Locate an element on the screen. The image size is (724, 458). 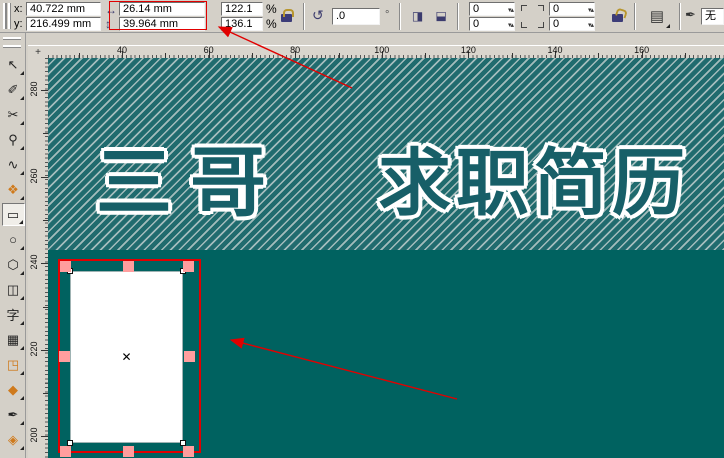
wrap-text-button: ▤ is located at coordinates (657, 17).